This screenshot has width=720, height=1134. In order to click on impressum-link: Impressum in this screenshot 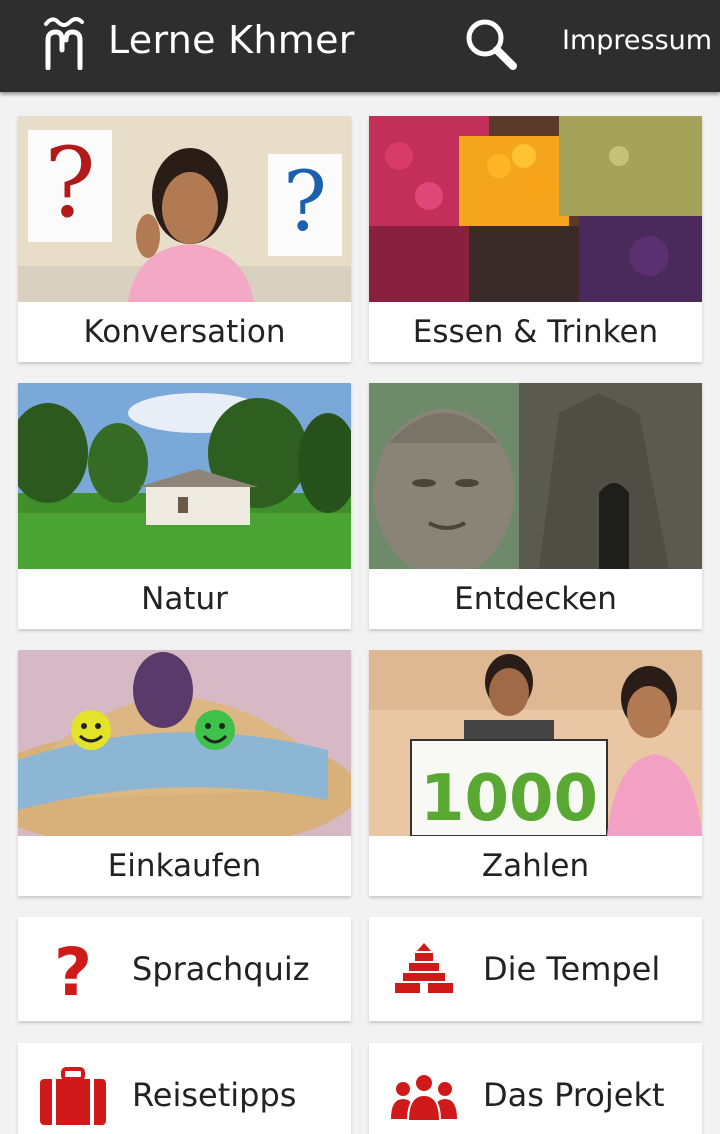, I will do `click(637, 40)`.